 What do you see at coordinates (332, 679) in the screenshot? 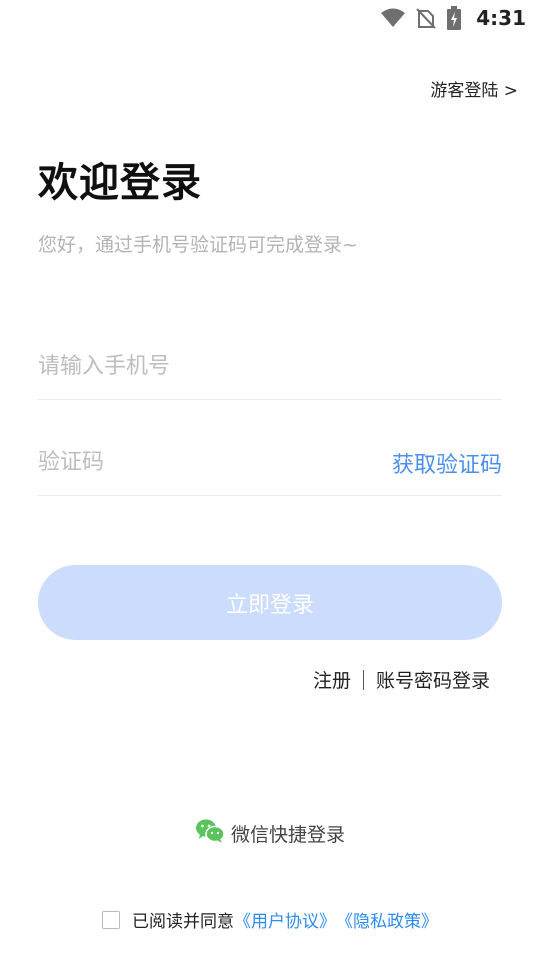
I see `register-link: 注册` at bounding box center [332, 679].